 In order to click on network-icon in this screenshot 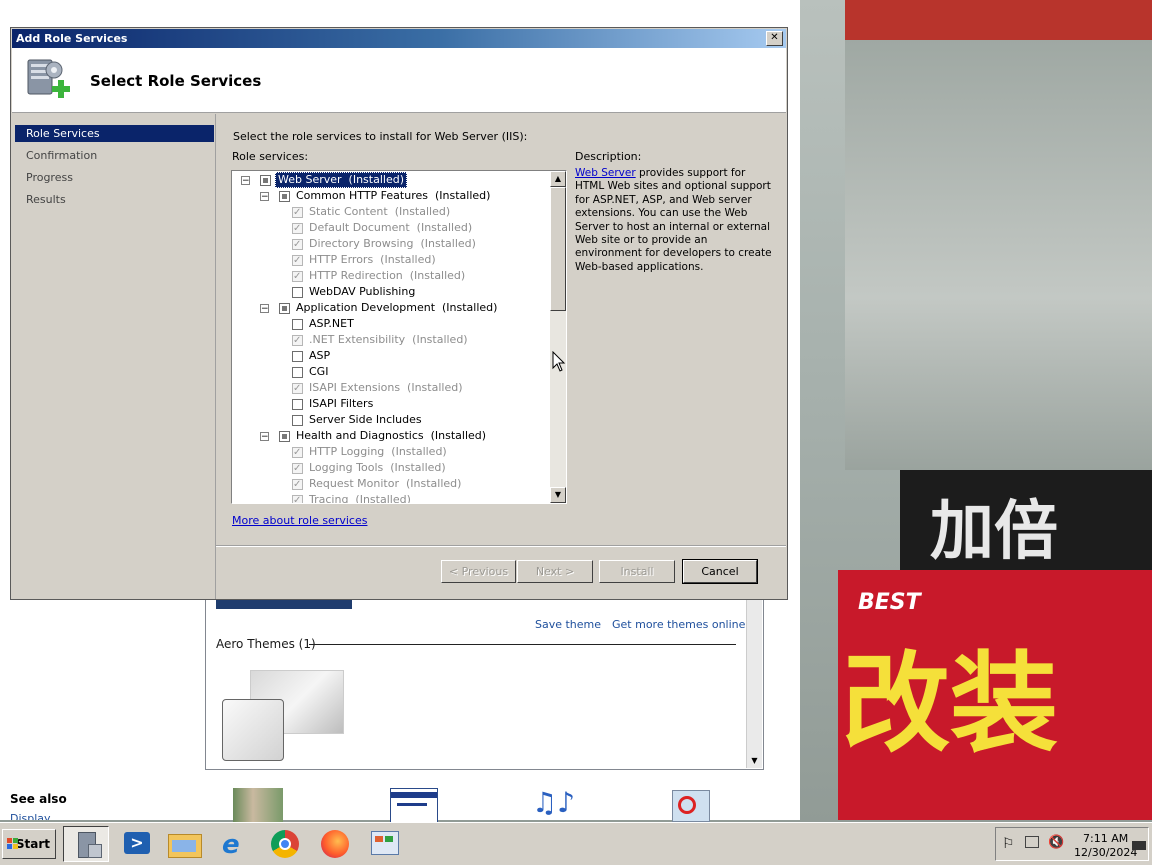, I will do `click(1032, 842)`.